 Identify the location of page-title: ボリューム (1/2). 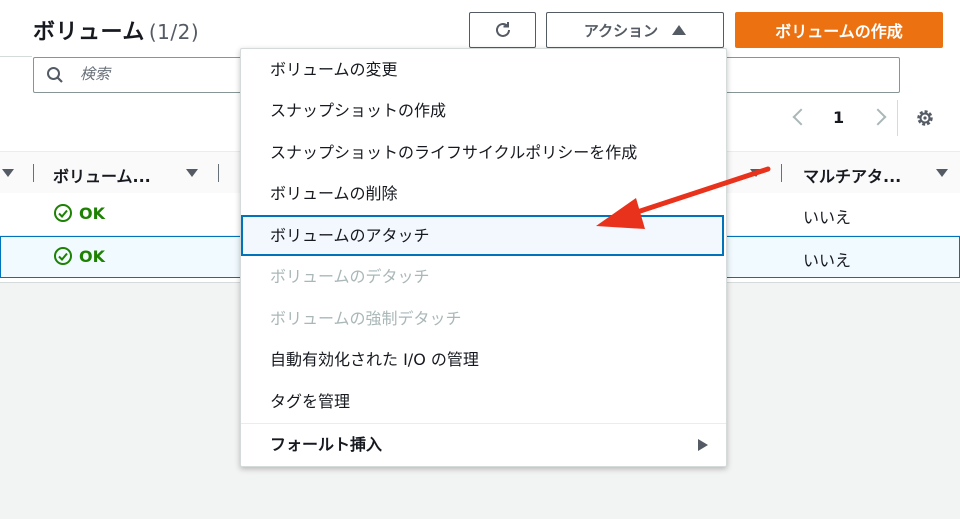
(116, 30).